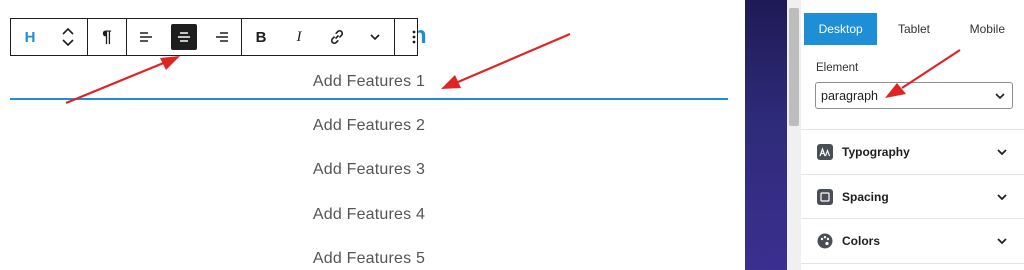  Describe the element at coordinates (369, 126) in the screenshot. I see `feature-item-2: Add Features 2` at that location.